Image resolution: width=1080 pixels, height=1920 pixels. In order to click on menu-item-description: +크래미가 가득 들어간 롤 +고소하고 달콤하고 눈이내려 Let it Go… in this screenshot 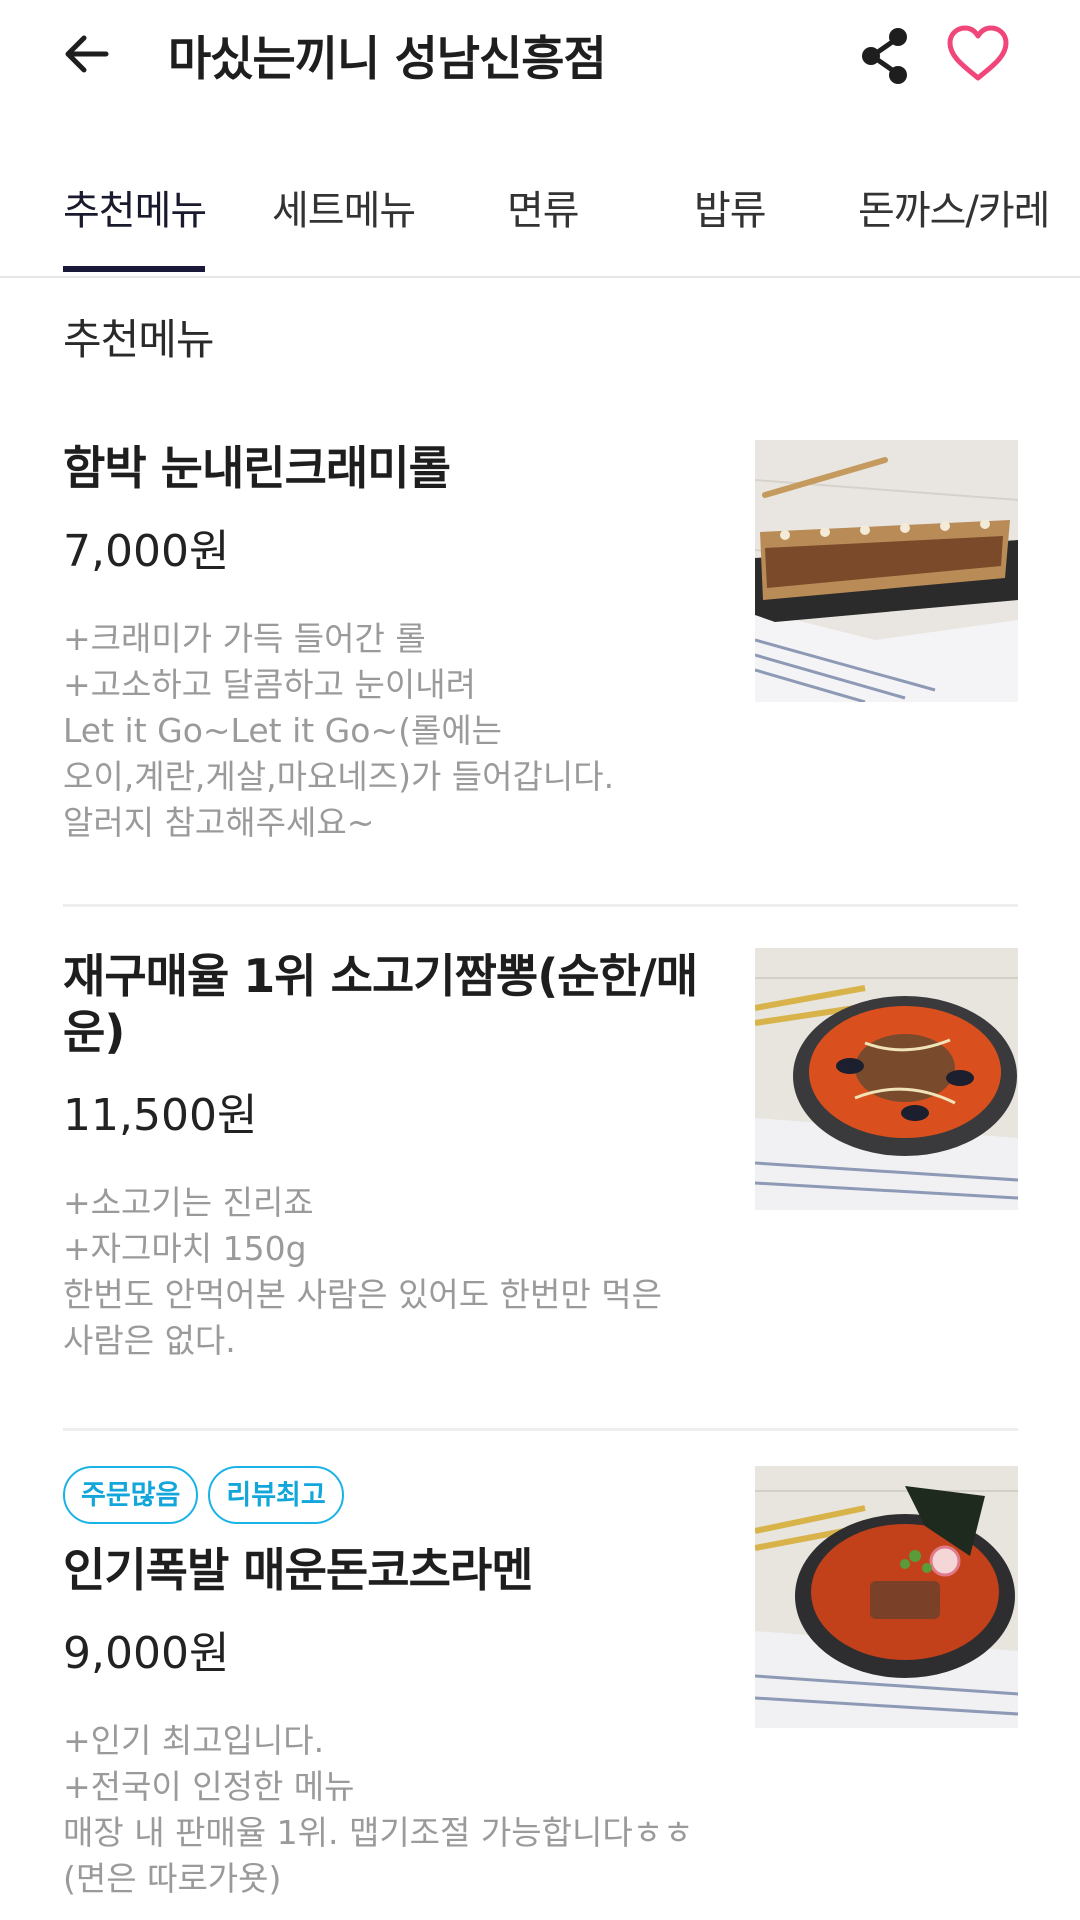, I will do `click(339, 730)`.